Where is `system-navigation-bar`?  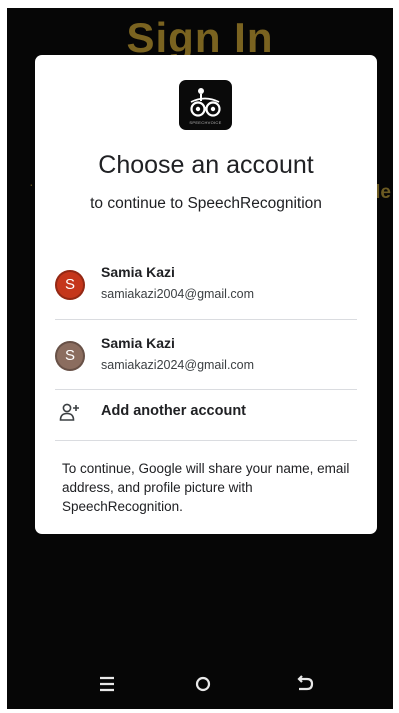 system-navigation-bar is located at coordinates (200, 684).